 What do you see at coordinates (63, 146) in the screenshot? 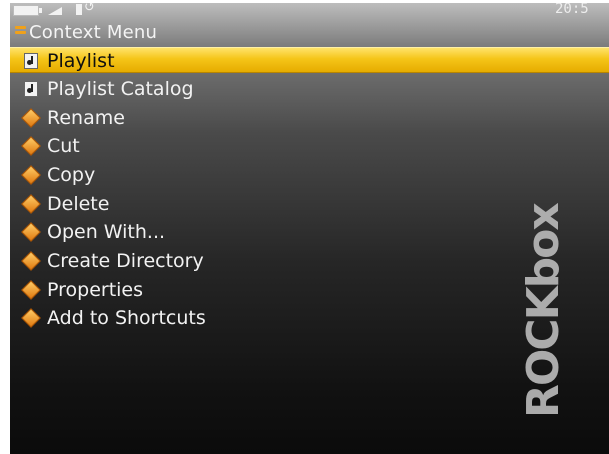
I see `menu-item-label: Cut` at bounding box center [63, 146].